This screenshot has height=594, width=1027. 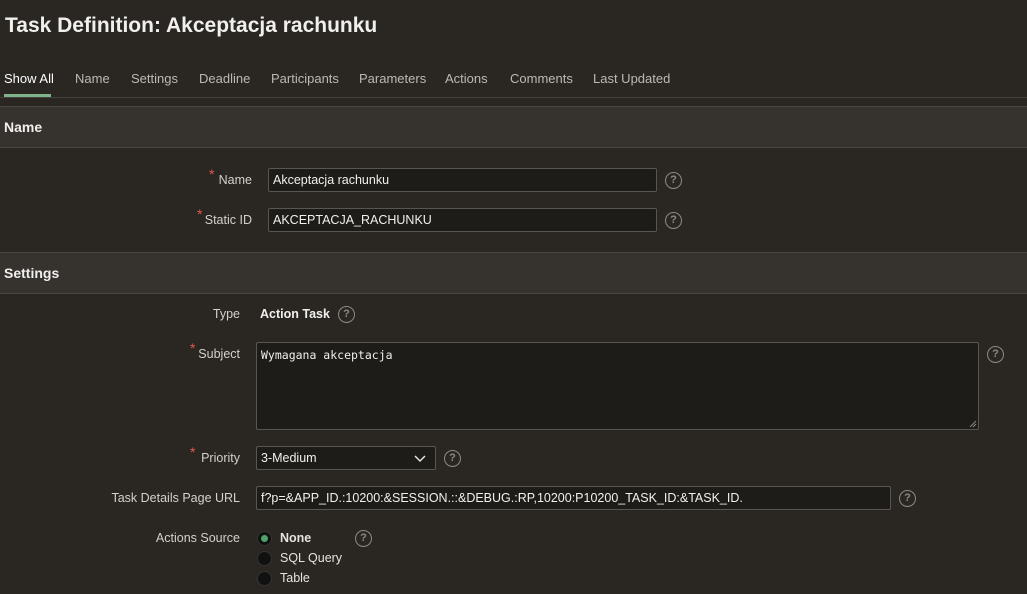 What do you see at coordinates (513, 127) in the screenshot?
I see `name-region-header: Name` at bounding box center [513, 127].